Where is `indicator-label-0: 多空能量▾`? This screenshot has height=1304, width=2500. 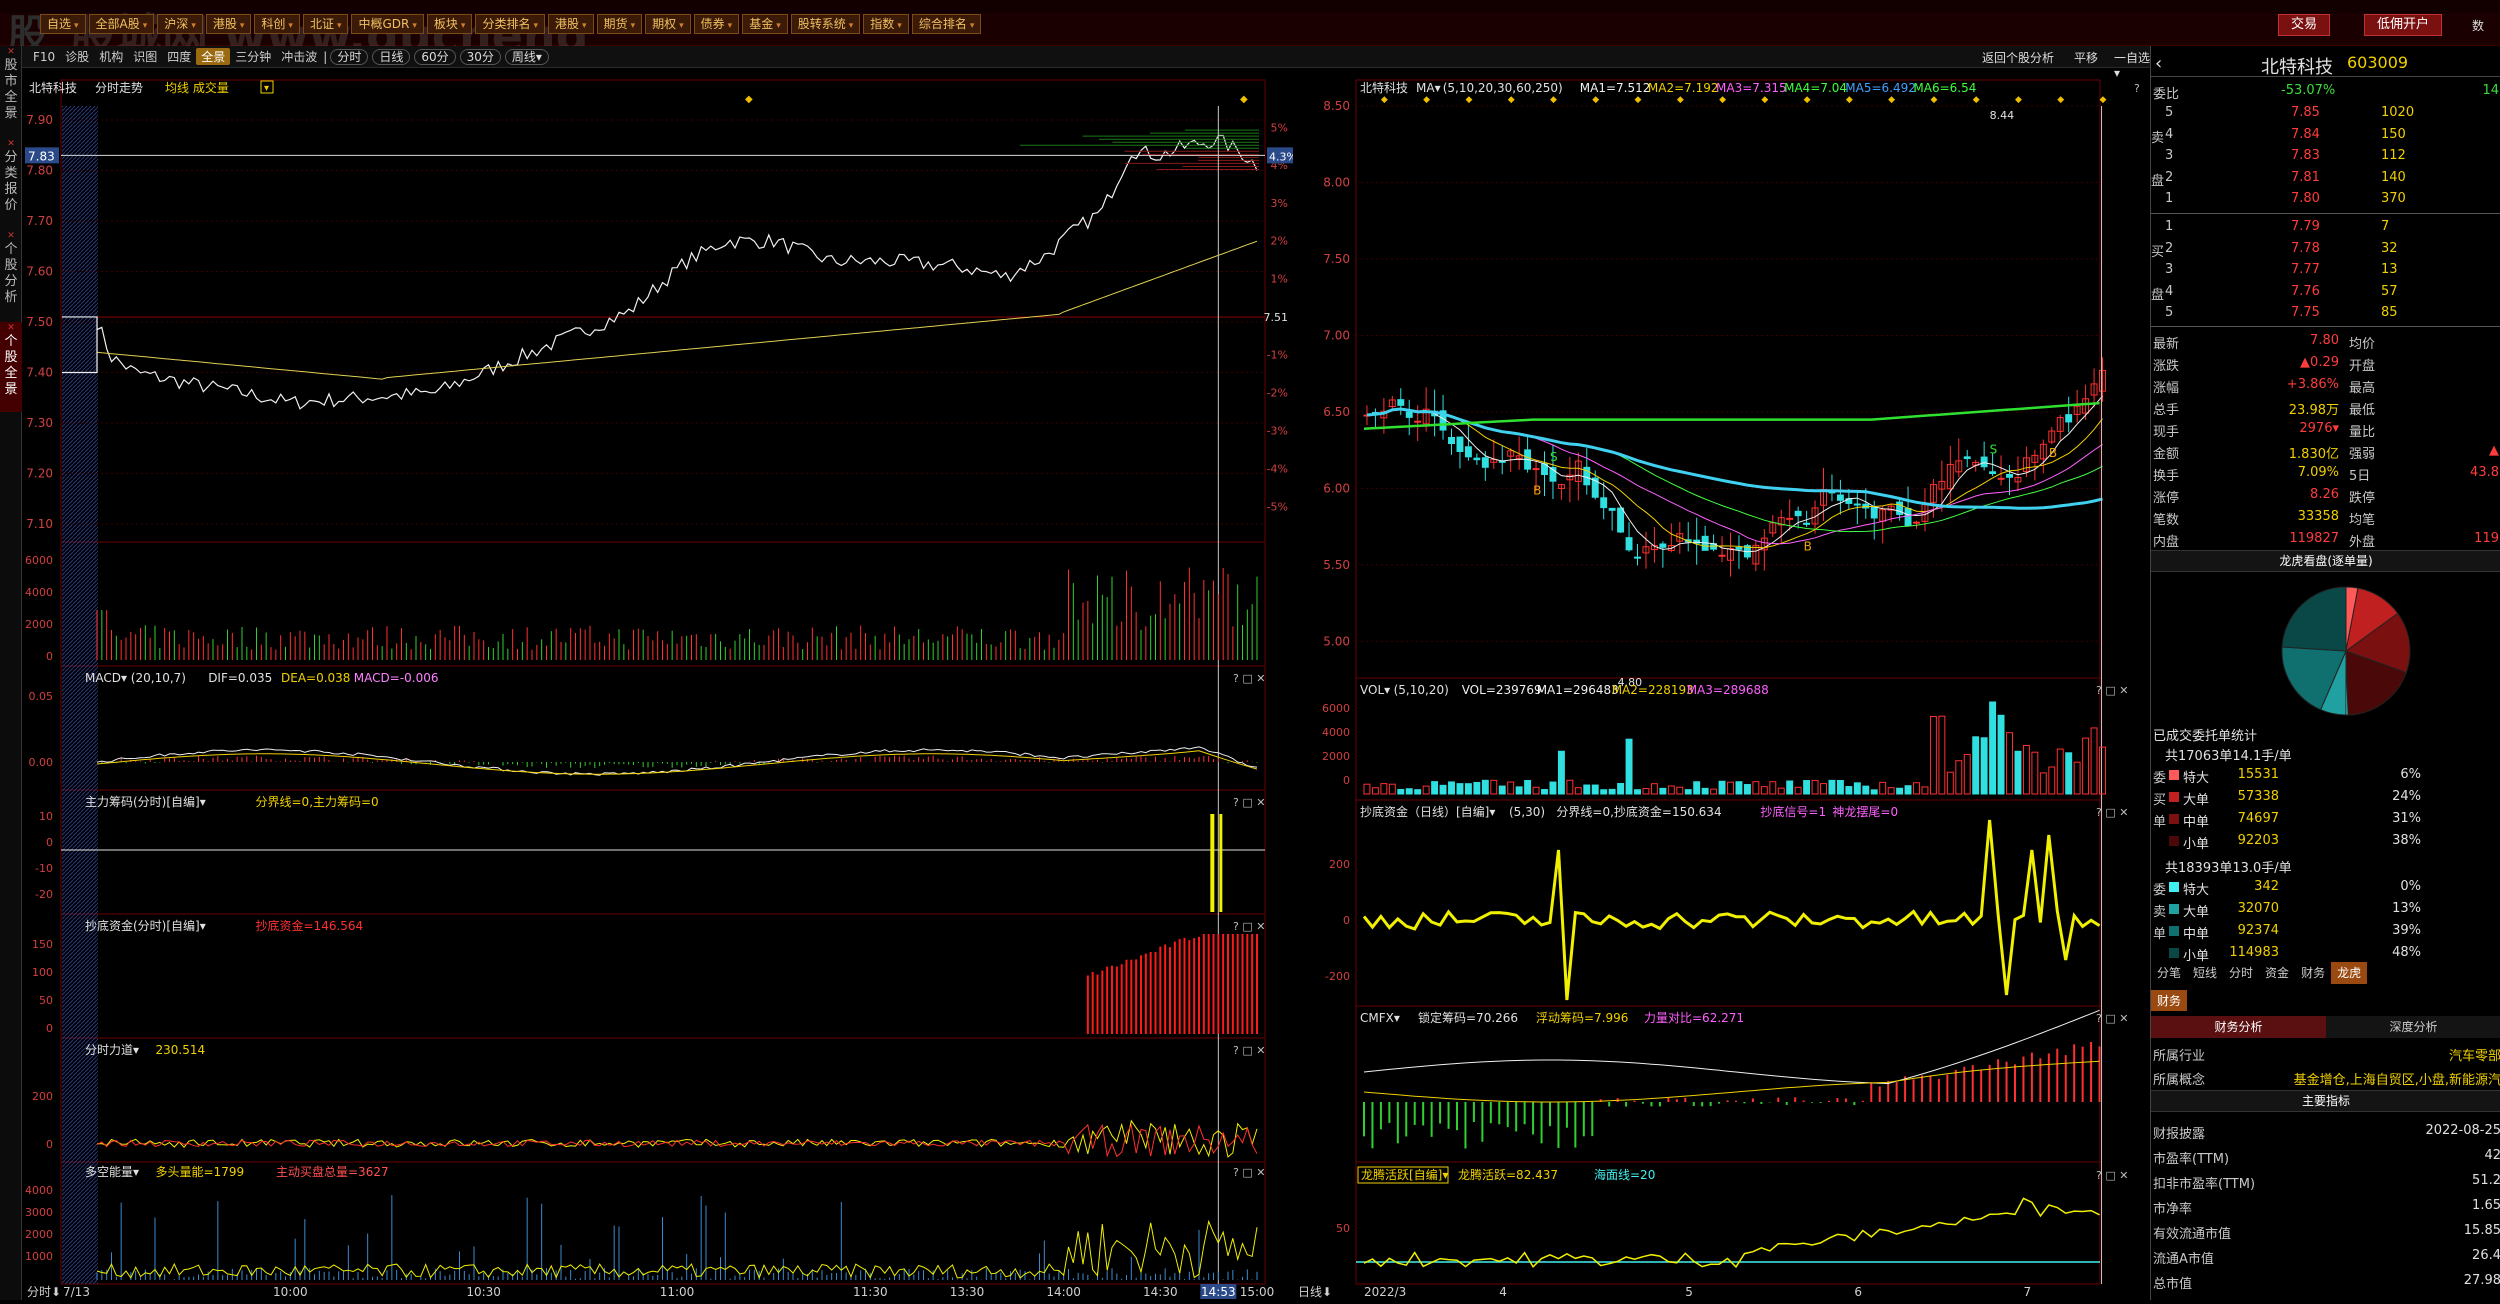 indicator-label-0: 多空能量▾ is located at coordinates (112, 1172).